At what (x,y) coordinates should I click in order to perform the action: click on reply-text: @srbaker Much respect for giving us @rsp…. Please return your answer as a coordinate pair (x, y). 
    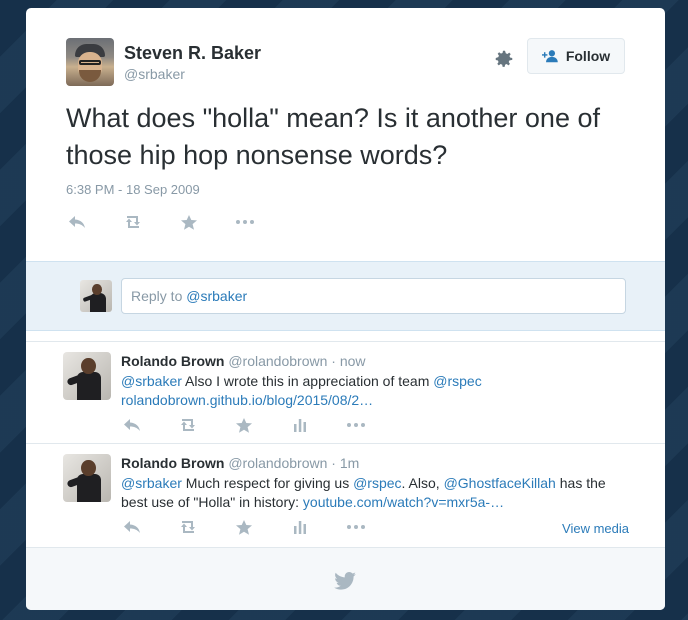
    Looking at the image, I should click on (378, 493).